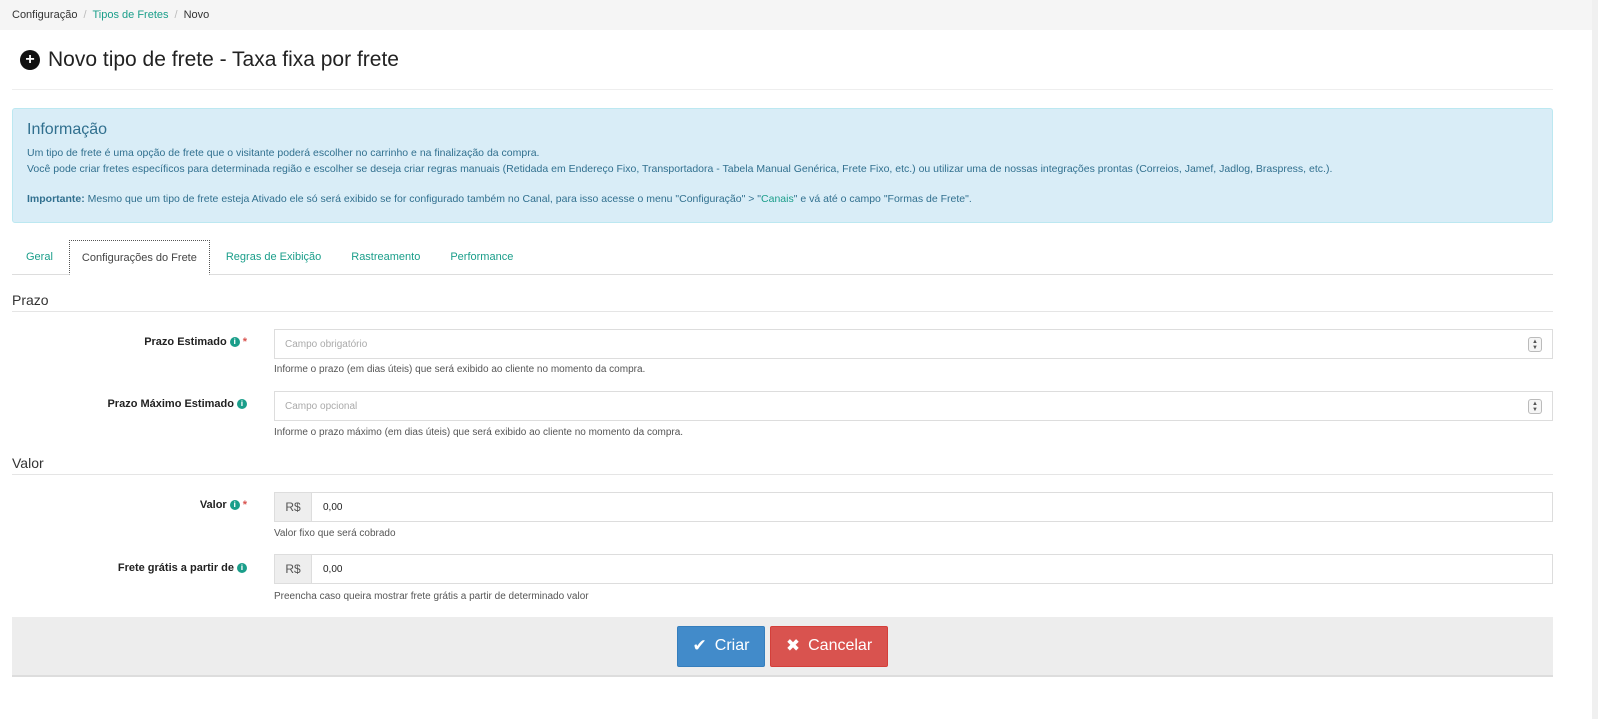 This screenshot has width=1598, height=719. Describe the element at coordinates (799, 15) in the screenshot. I see `breadcrumb: Configuração / Tipos de Fretes / Novo` at that location.